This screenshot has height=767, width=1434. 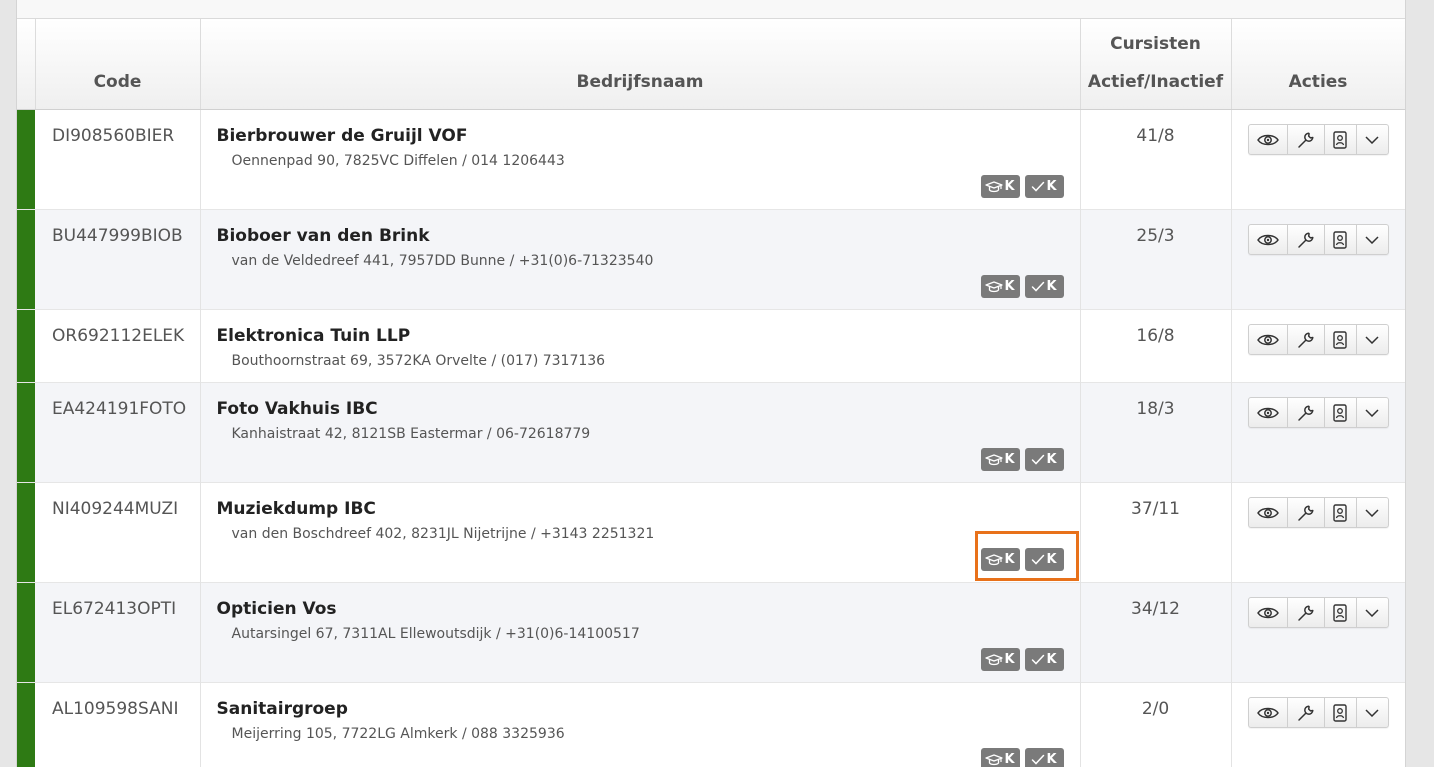 I want to click on column-header-acties: Acties, so click(x=1318, y=64).